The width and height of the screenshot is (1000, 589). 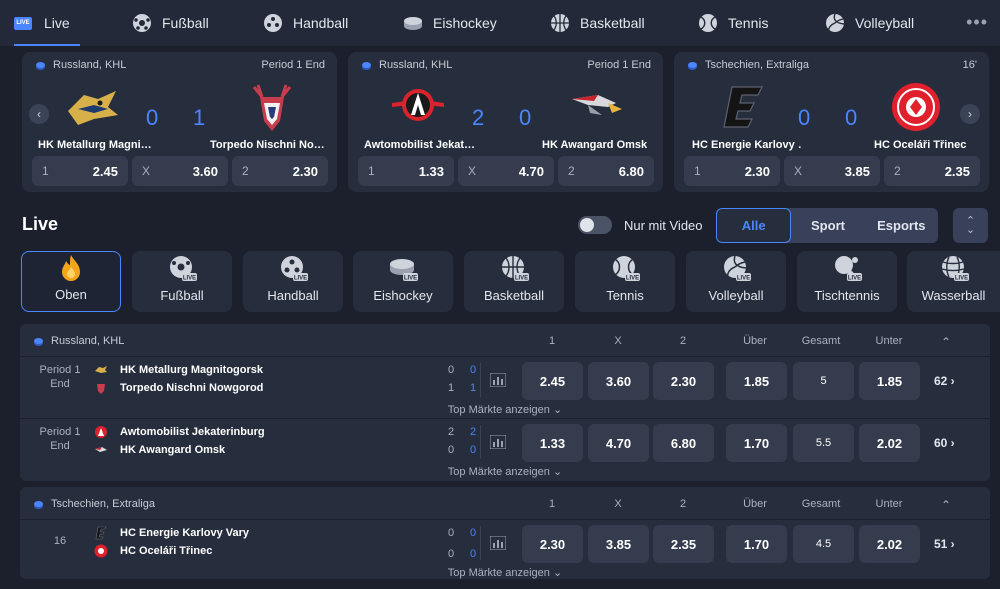 What do you see at coordinates (403, 281) in the screenshot?
I see `category-icehockey: LIVE Eishockey` at bounding box center [403, 281].